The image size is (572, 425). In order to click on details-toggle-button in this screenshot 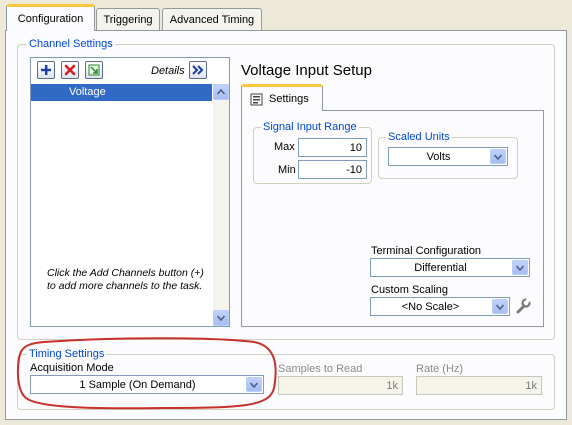, I will do `click(198, 70)`.